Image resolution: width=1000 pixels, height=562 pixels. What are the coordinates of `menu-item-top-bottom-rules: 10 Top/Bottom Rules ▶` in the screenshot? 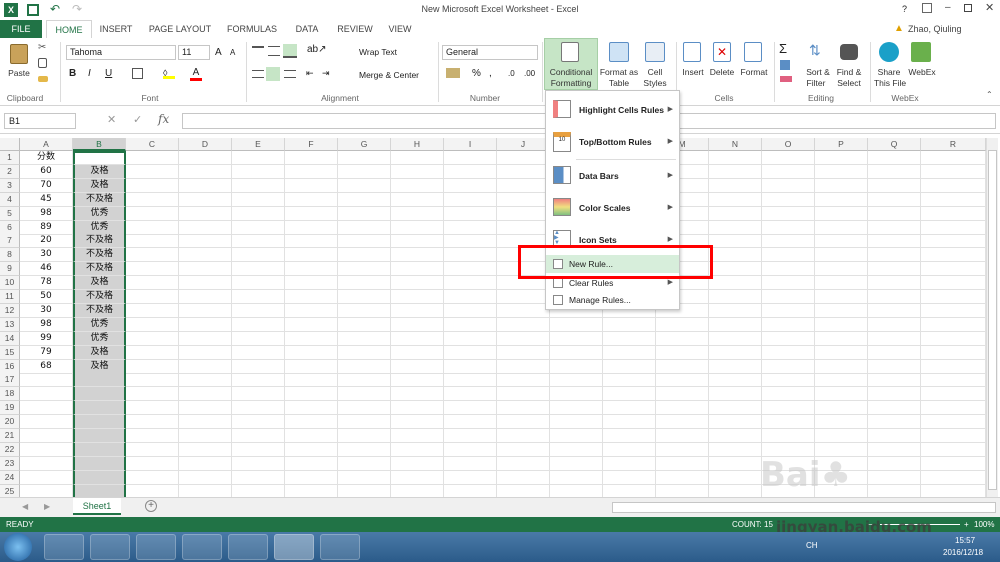 It's located at (612, 142).